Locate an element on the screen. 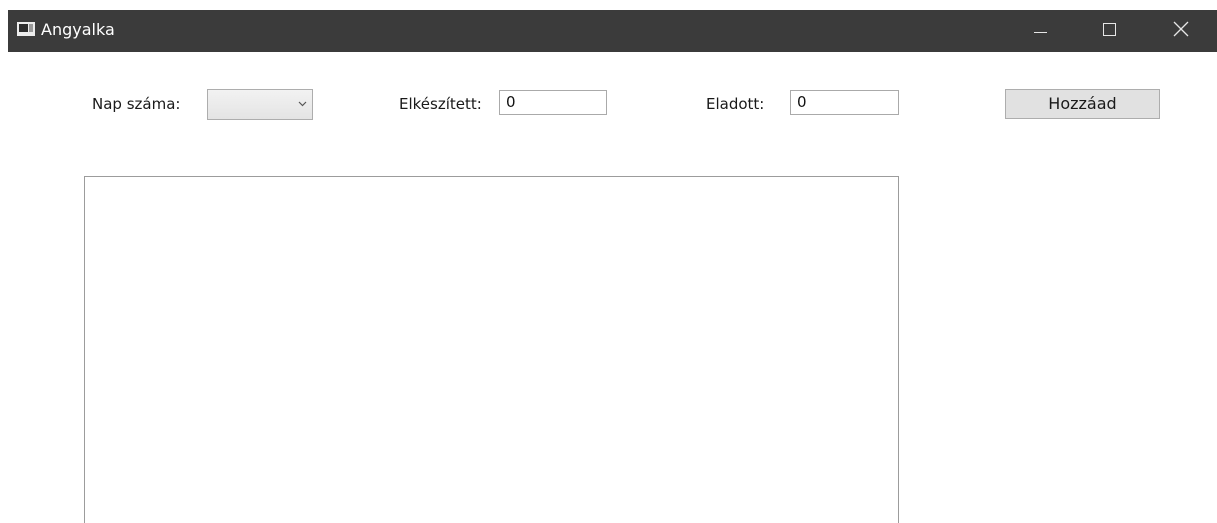 This screenshot has width=1217, height=523. hozzaad-button: Hozzáad is located at coordinates (1082, 104).